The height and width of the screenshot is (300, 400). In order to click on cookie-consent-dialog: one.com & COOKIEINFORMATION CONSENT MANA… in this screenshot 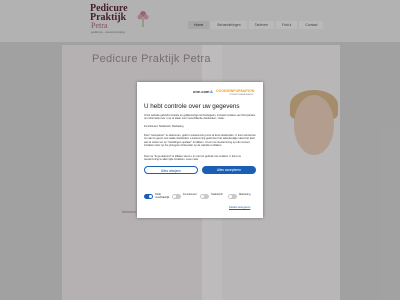, I will do `click(200, 150)`.